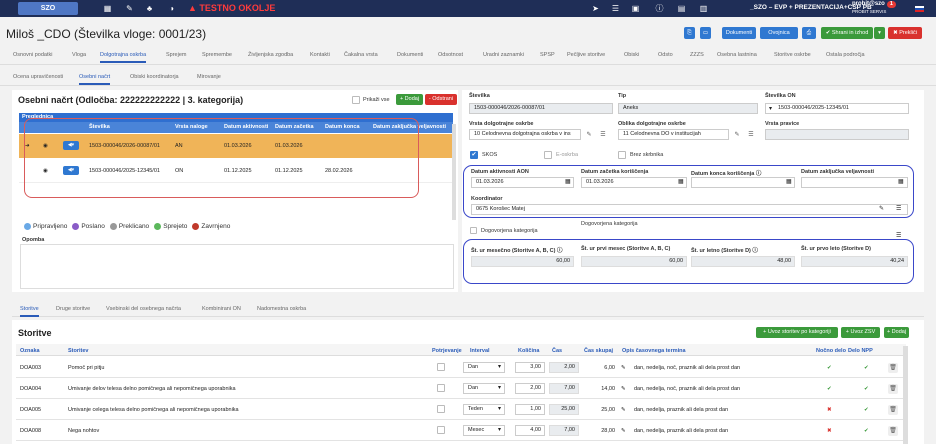 Image resolution: width=936 pixels, height=444 pixels. Describe the element at coordinates (689, 33) in the screenshot. I see `copy-icon: ⎘` at that location.